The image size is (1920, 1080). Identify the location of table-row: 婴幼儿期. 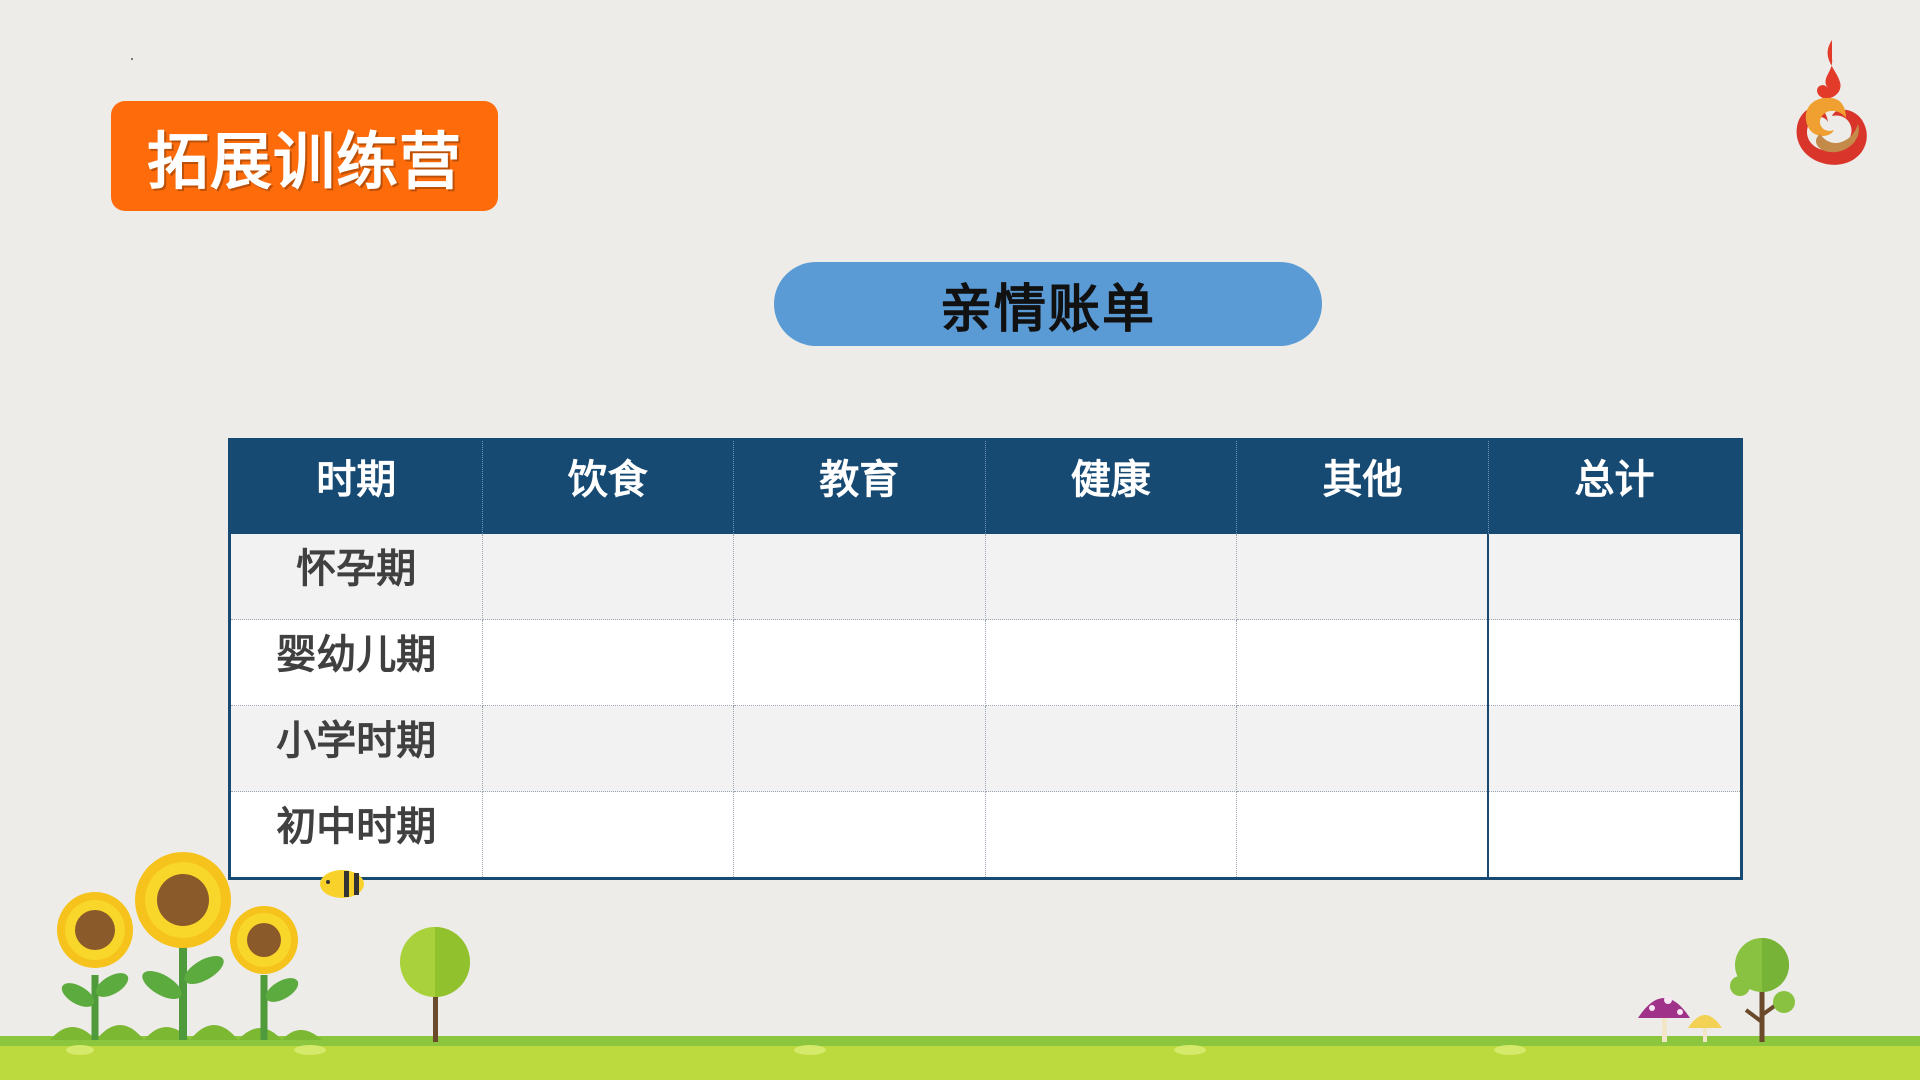
(985, 662).